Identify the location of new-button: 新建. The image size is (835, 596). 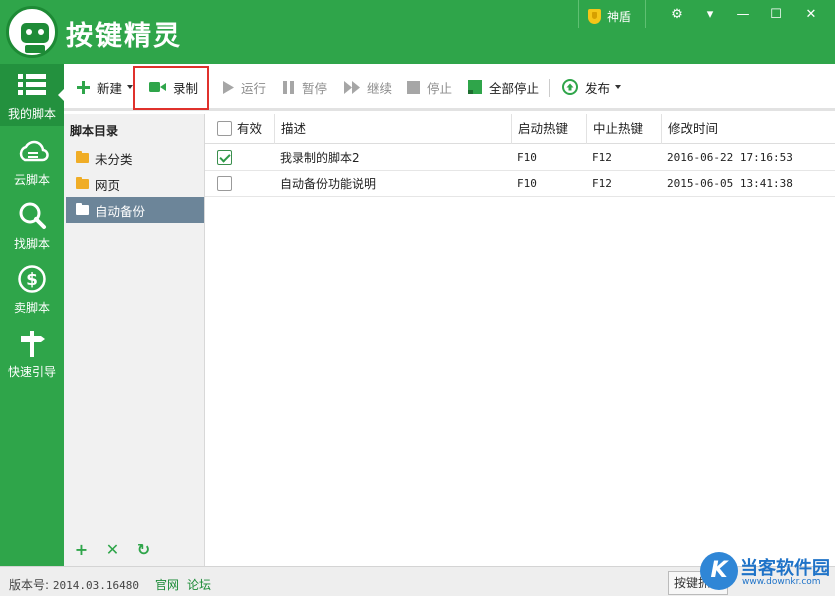
(105, 87).